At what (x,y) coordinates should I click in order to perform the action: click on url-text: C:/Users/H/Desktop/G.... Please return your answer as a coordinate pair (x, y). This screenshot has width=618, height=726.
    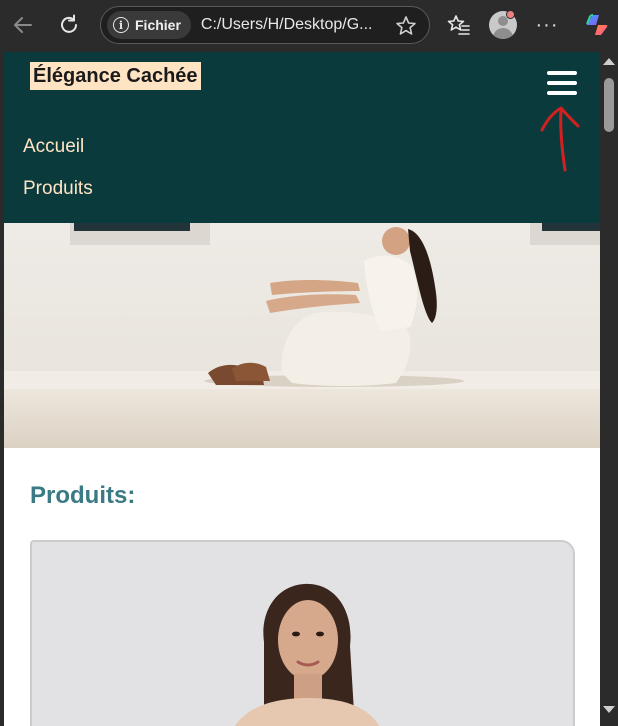
    Looking at the image, I should click on (296, 25).